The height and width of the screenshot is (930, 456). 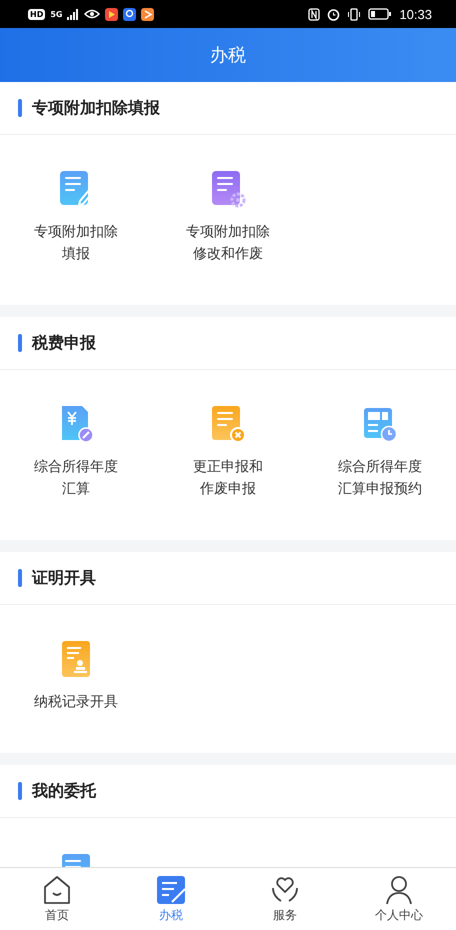 I want to click on document-gear-icon, so click(x=228, y=189).